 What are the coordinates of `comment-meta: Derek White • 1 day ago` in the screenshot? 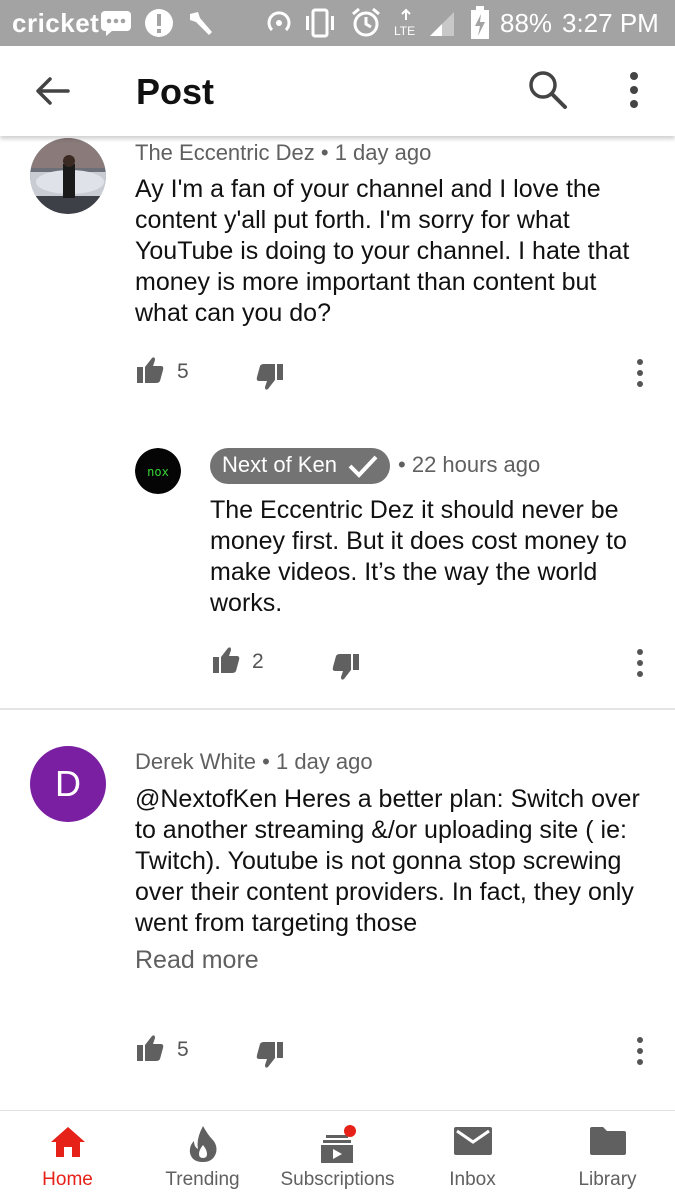 It's located at (254, 762).